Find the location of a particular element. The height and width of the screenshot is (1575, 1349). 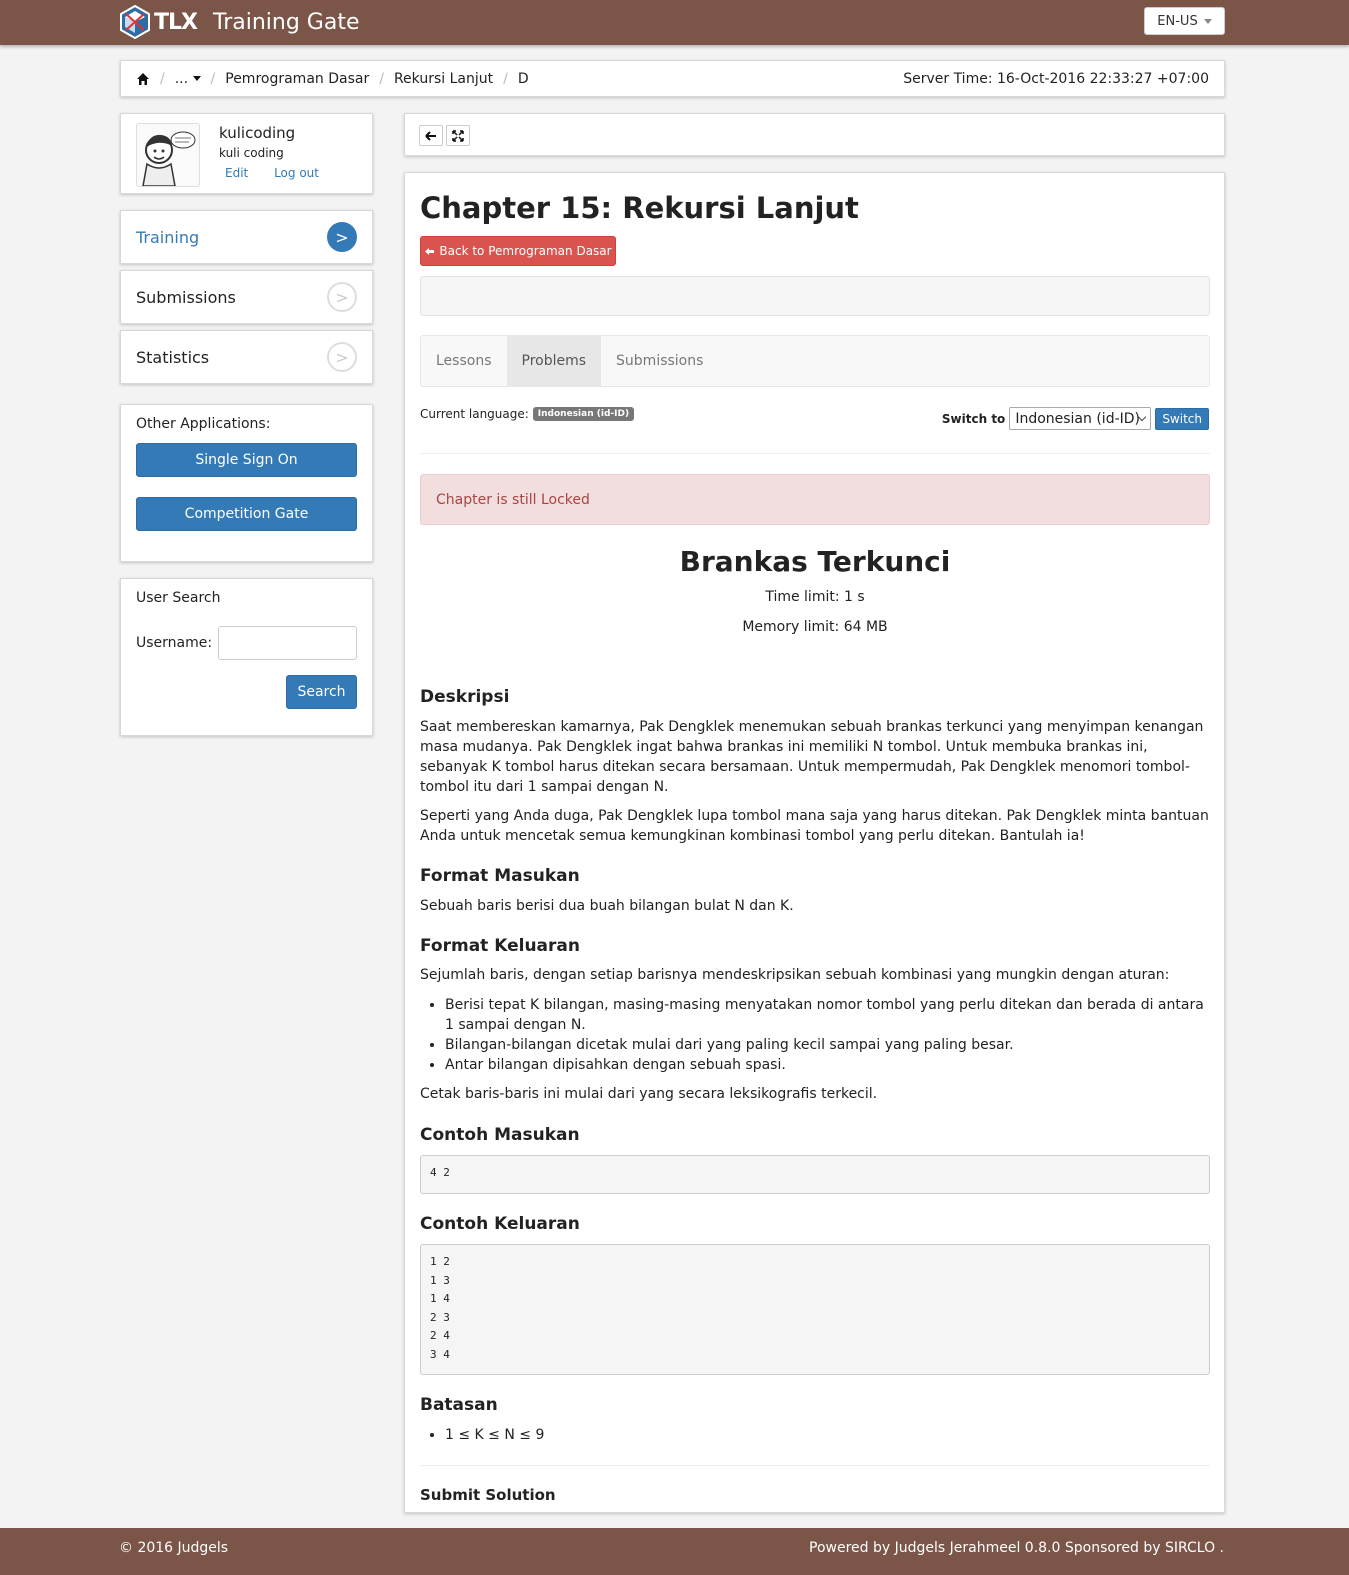

language-label: EN-US is located at coordinates (1177, 21).